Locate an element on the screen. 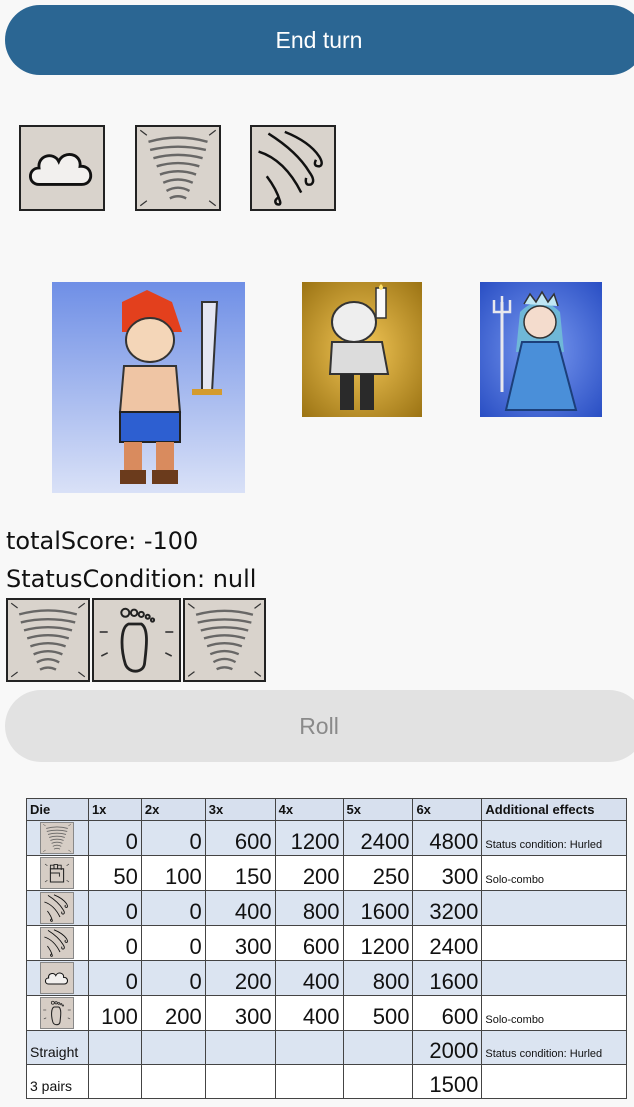  character-portrait-candle-man is located at coordinates (362, 349).